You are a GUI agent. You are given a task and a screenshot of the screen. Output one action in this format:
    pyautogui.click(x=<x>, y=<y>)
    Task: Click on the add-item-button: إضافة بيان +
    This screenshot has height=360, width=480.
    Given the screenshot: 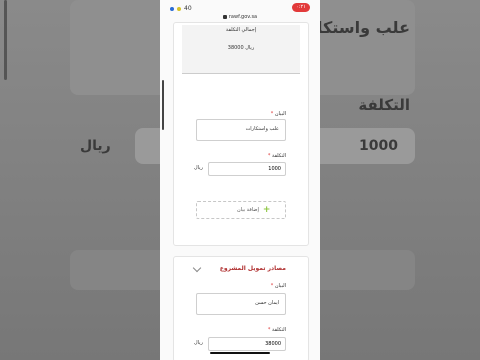 What is the action you would take?
    pyautogui.click(x=241, y=210)
    